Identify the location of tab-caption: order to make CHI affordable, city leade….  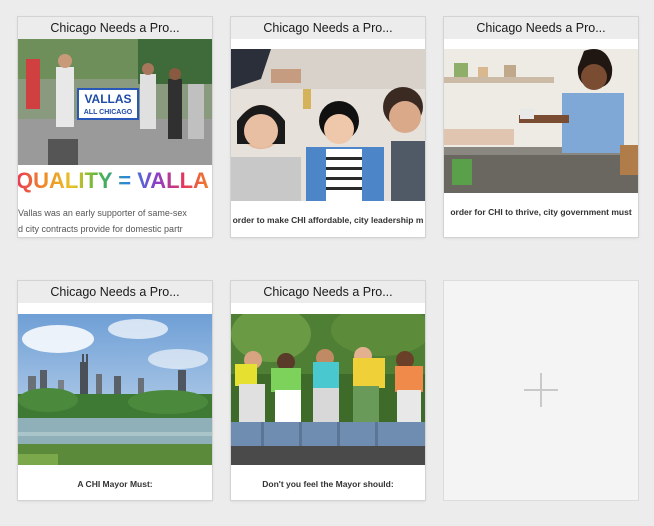
(328, 220).